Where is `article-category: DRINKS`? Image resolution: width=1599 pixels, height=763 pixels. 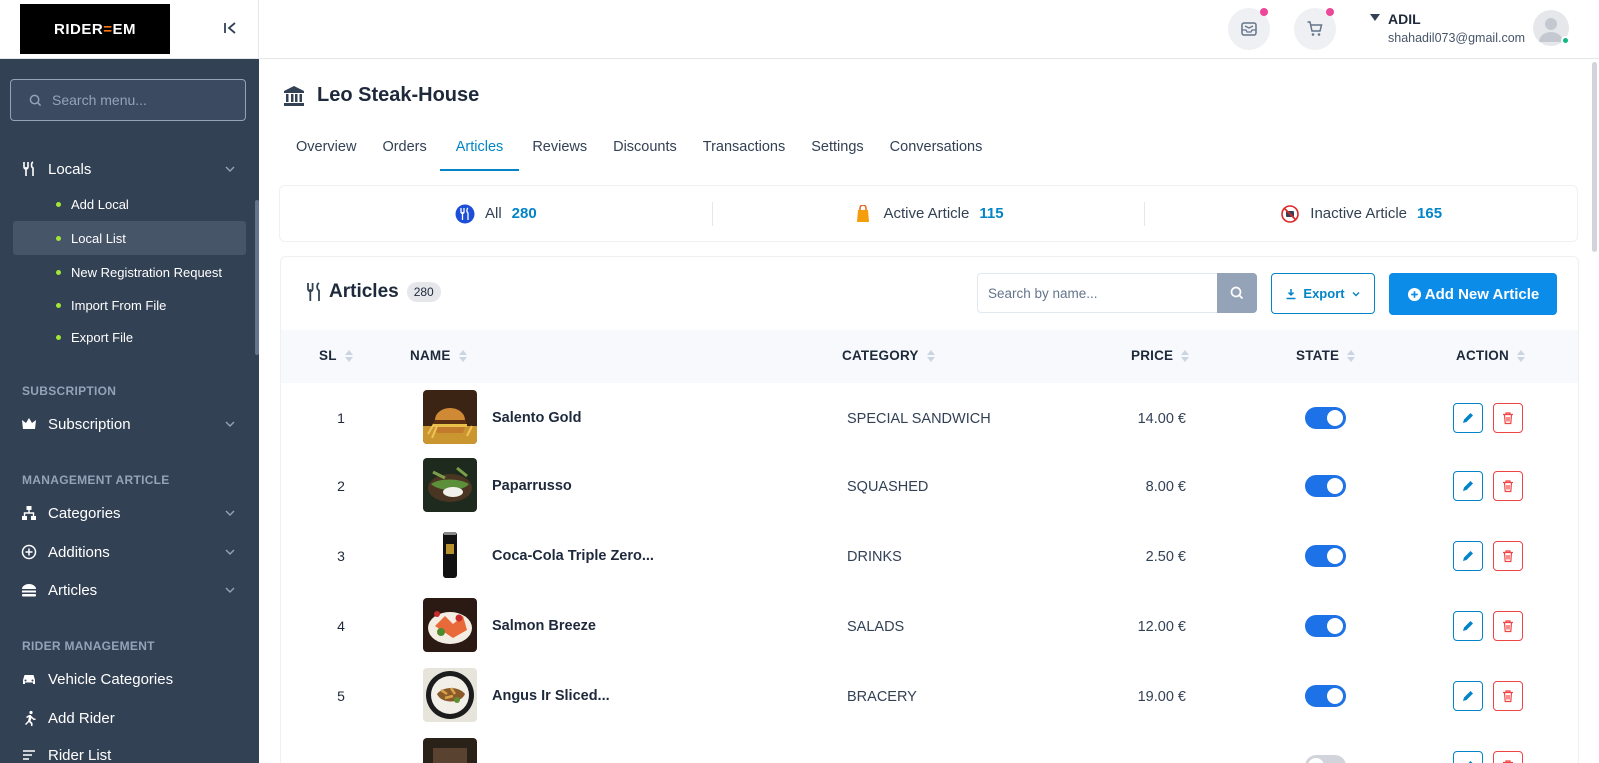 article-category: DRINKS is located at coordinates (874, 557).